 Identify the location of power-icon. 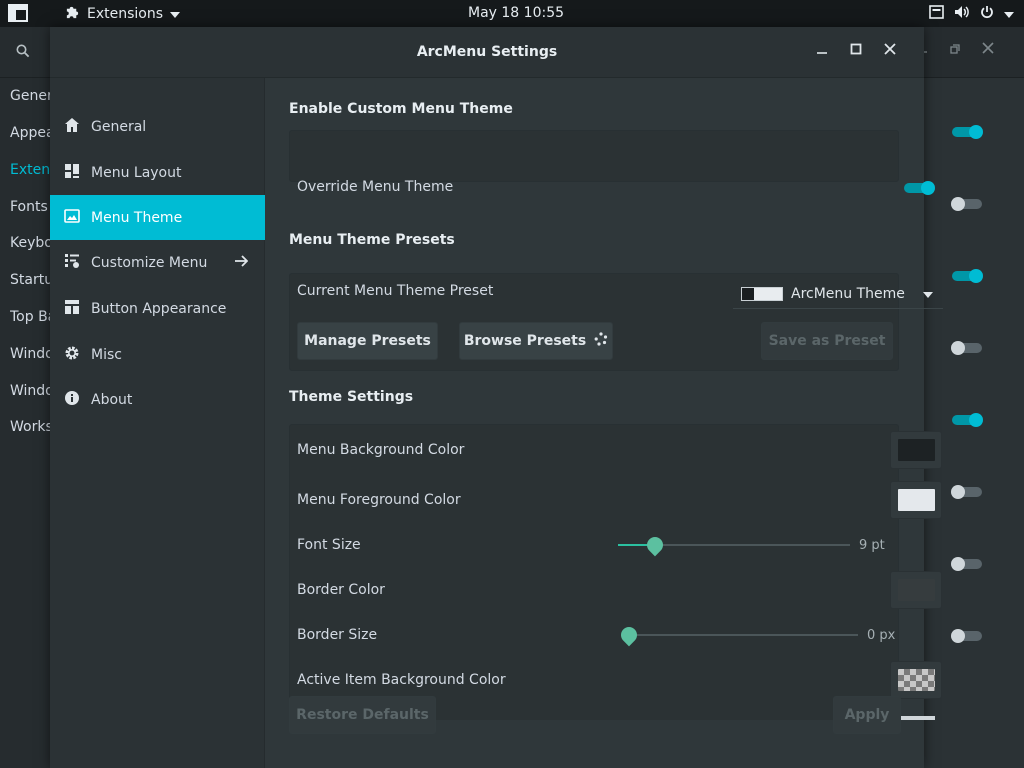
(987, 14).